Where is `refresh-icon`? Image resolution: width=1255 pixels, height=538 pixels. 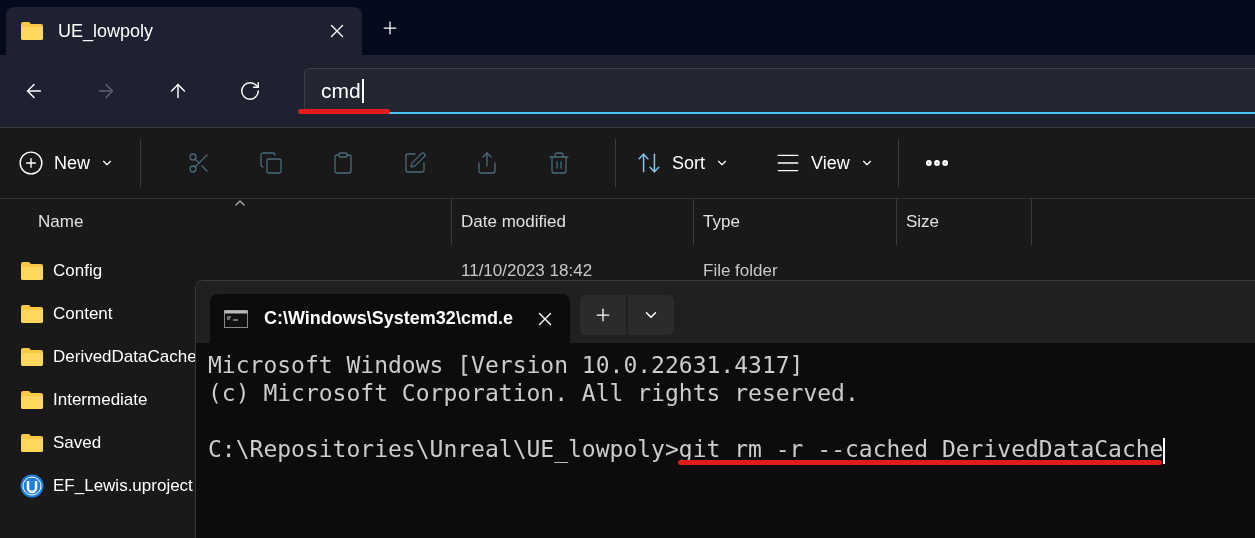
refresh-icon is located at coordinates (250, 91).